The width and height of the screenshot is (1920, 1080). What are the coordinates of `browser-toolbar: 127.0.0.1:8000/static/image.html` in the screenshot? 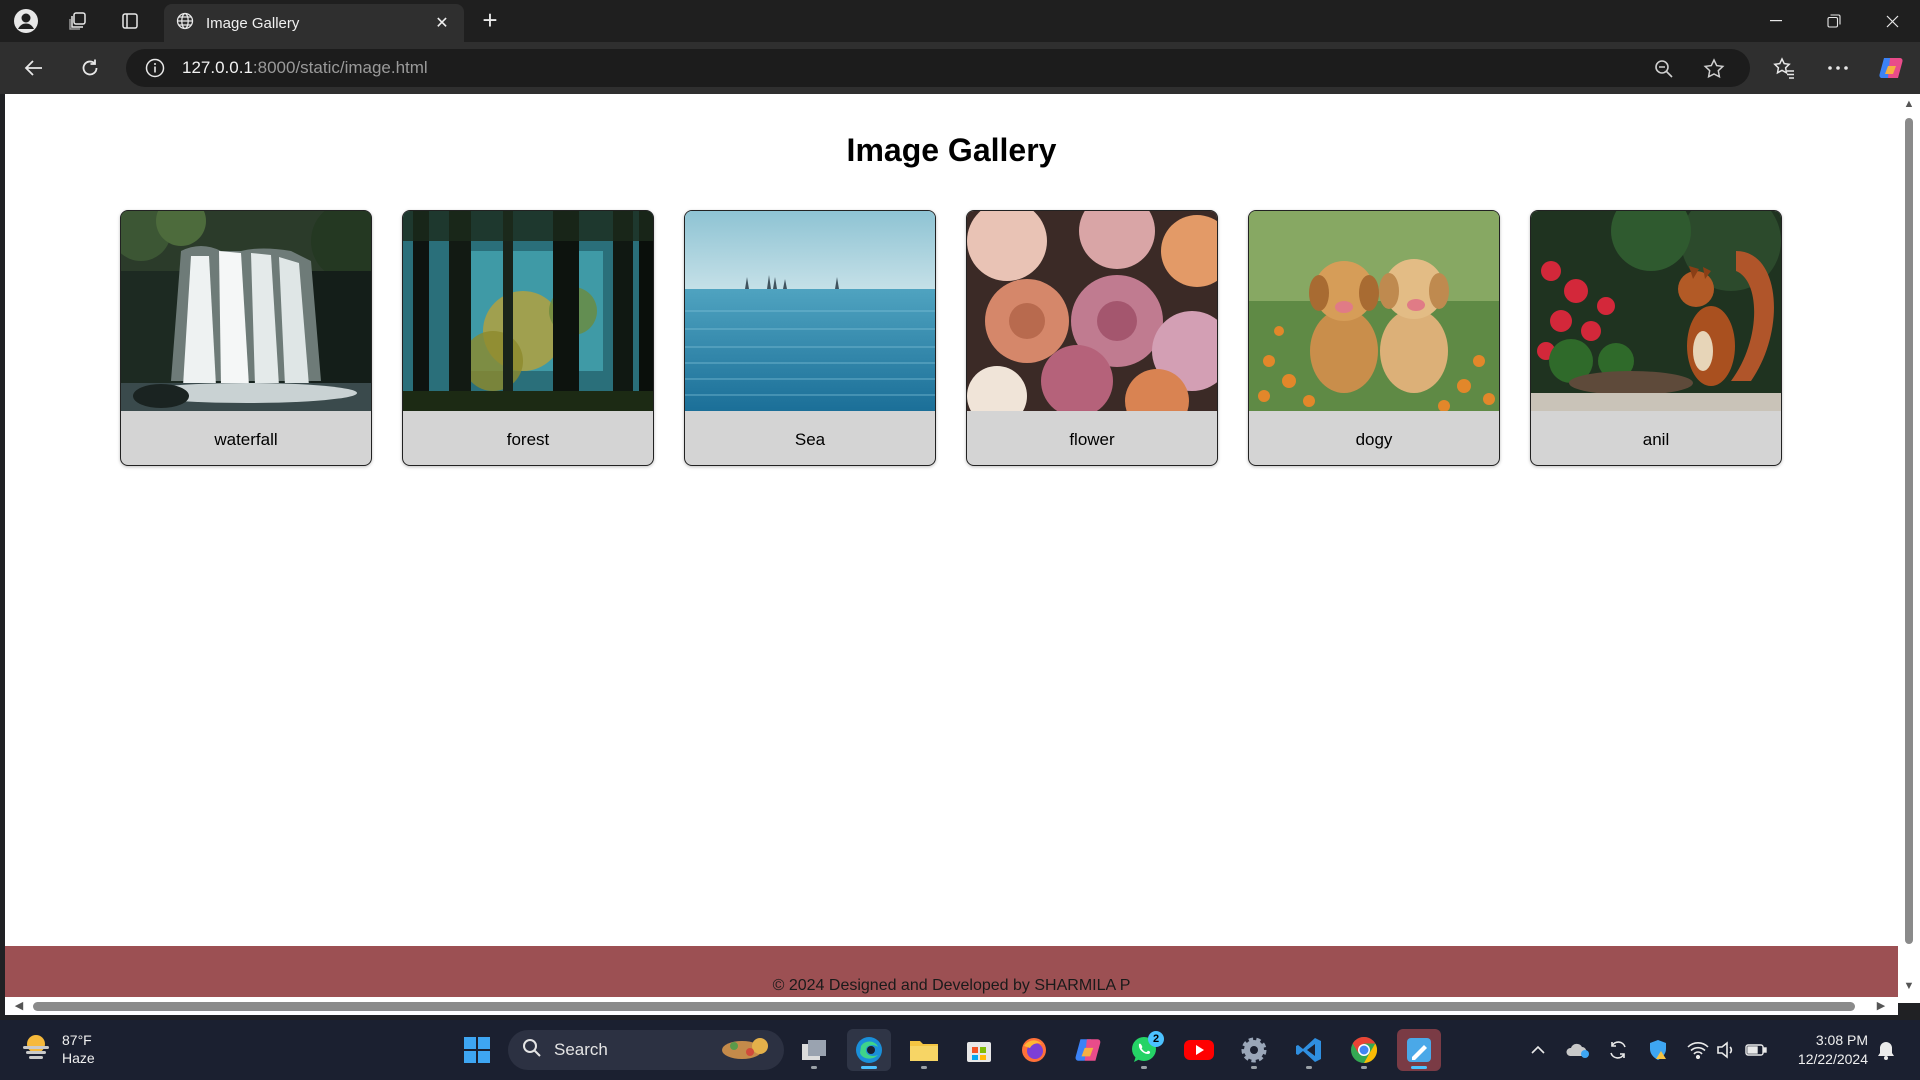 It's located at (960, 68).